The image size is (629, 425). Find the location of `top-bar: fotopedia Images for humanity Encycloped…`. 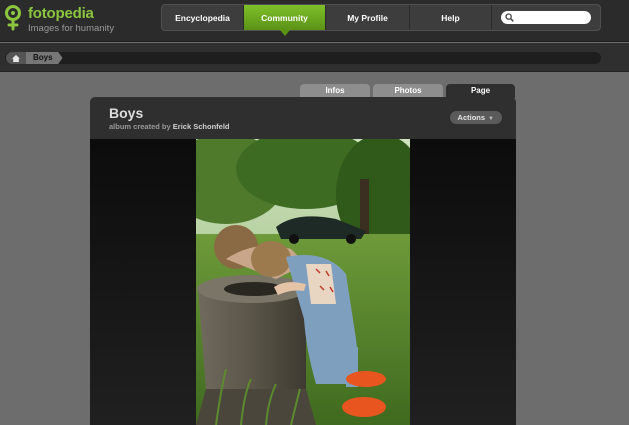

top-bar: fotopedia Images for humanity Encycloped… is located at coordinates (314, 21).